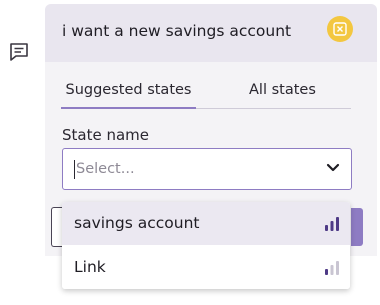 Image resolution: width=380 pixels, height=305 pixels. Describe the element at coordinates (282, 90) in the screenshot. I see `tab-all-states: All states` at that location.